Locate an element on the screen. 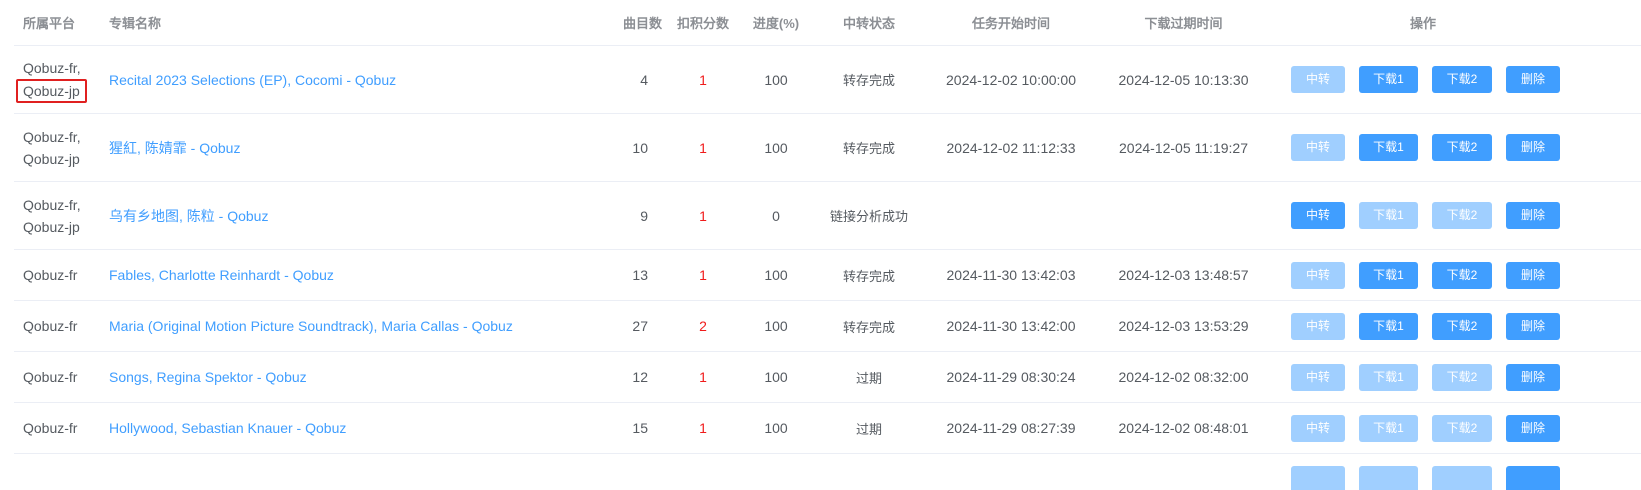  expire-time: 2024-12-03 13:48:57 is located at coordinates (1183, 275).